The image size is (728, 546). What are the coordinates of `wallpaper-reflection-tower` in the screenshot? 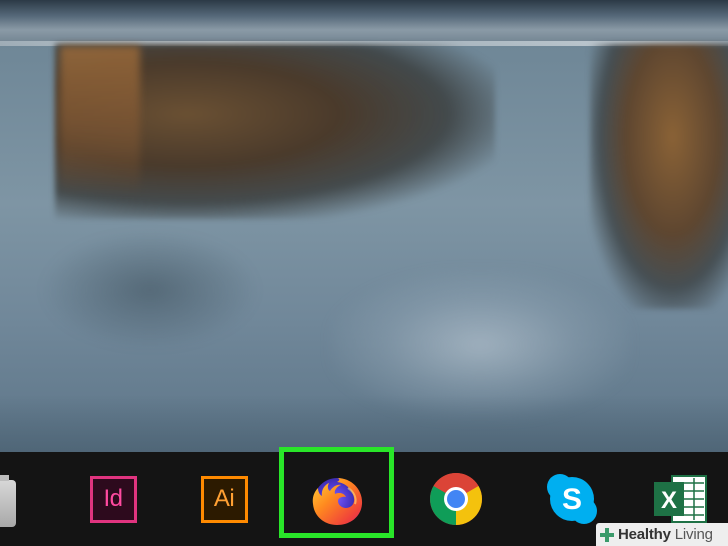 It's located at (100, 121).